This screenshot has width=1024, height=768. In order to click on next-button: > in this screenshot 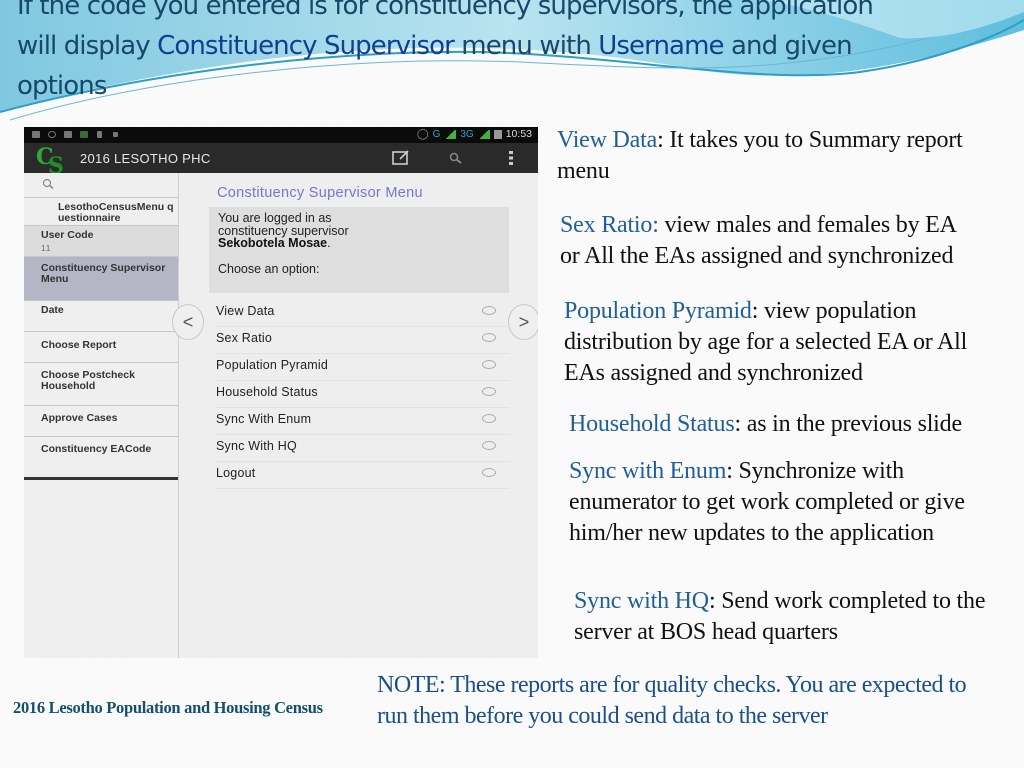, I will do `click(523, 322)`.